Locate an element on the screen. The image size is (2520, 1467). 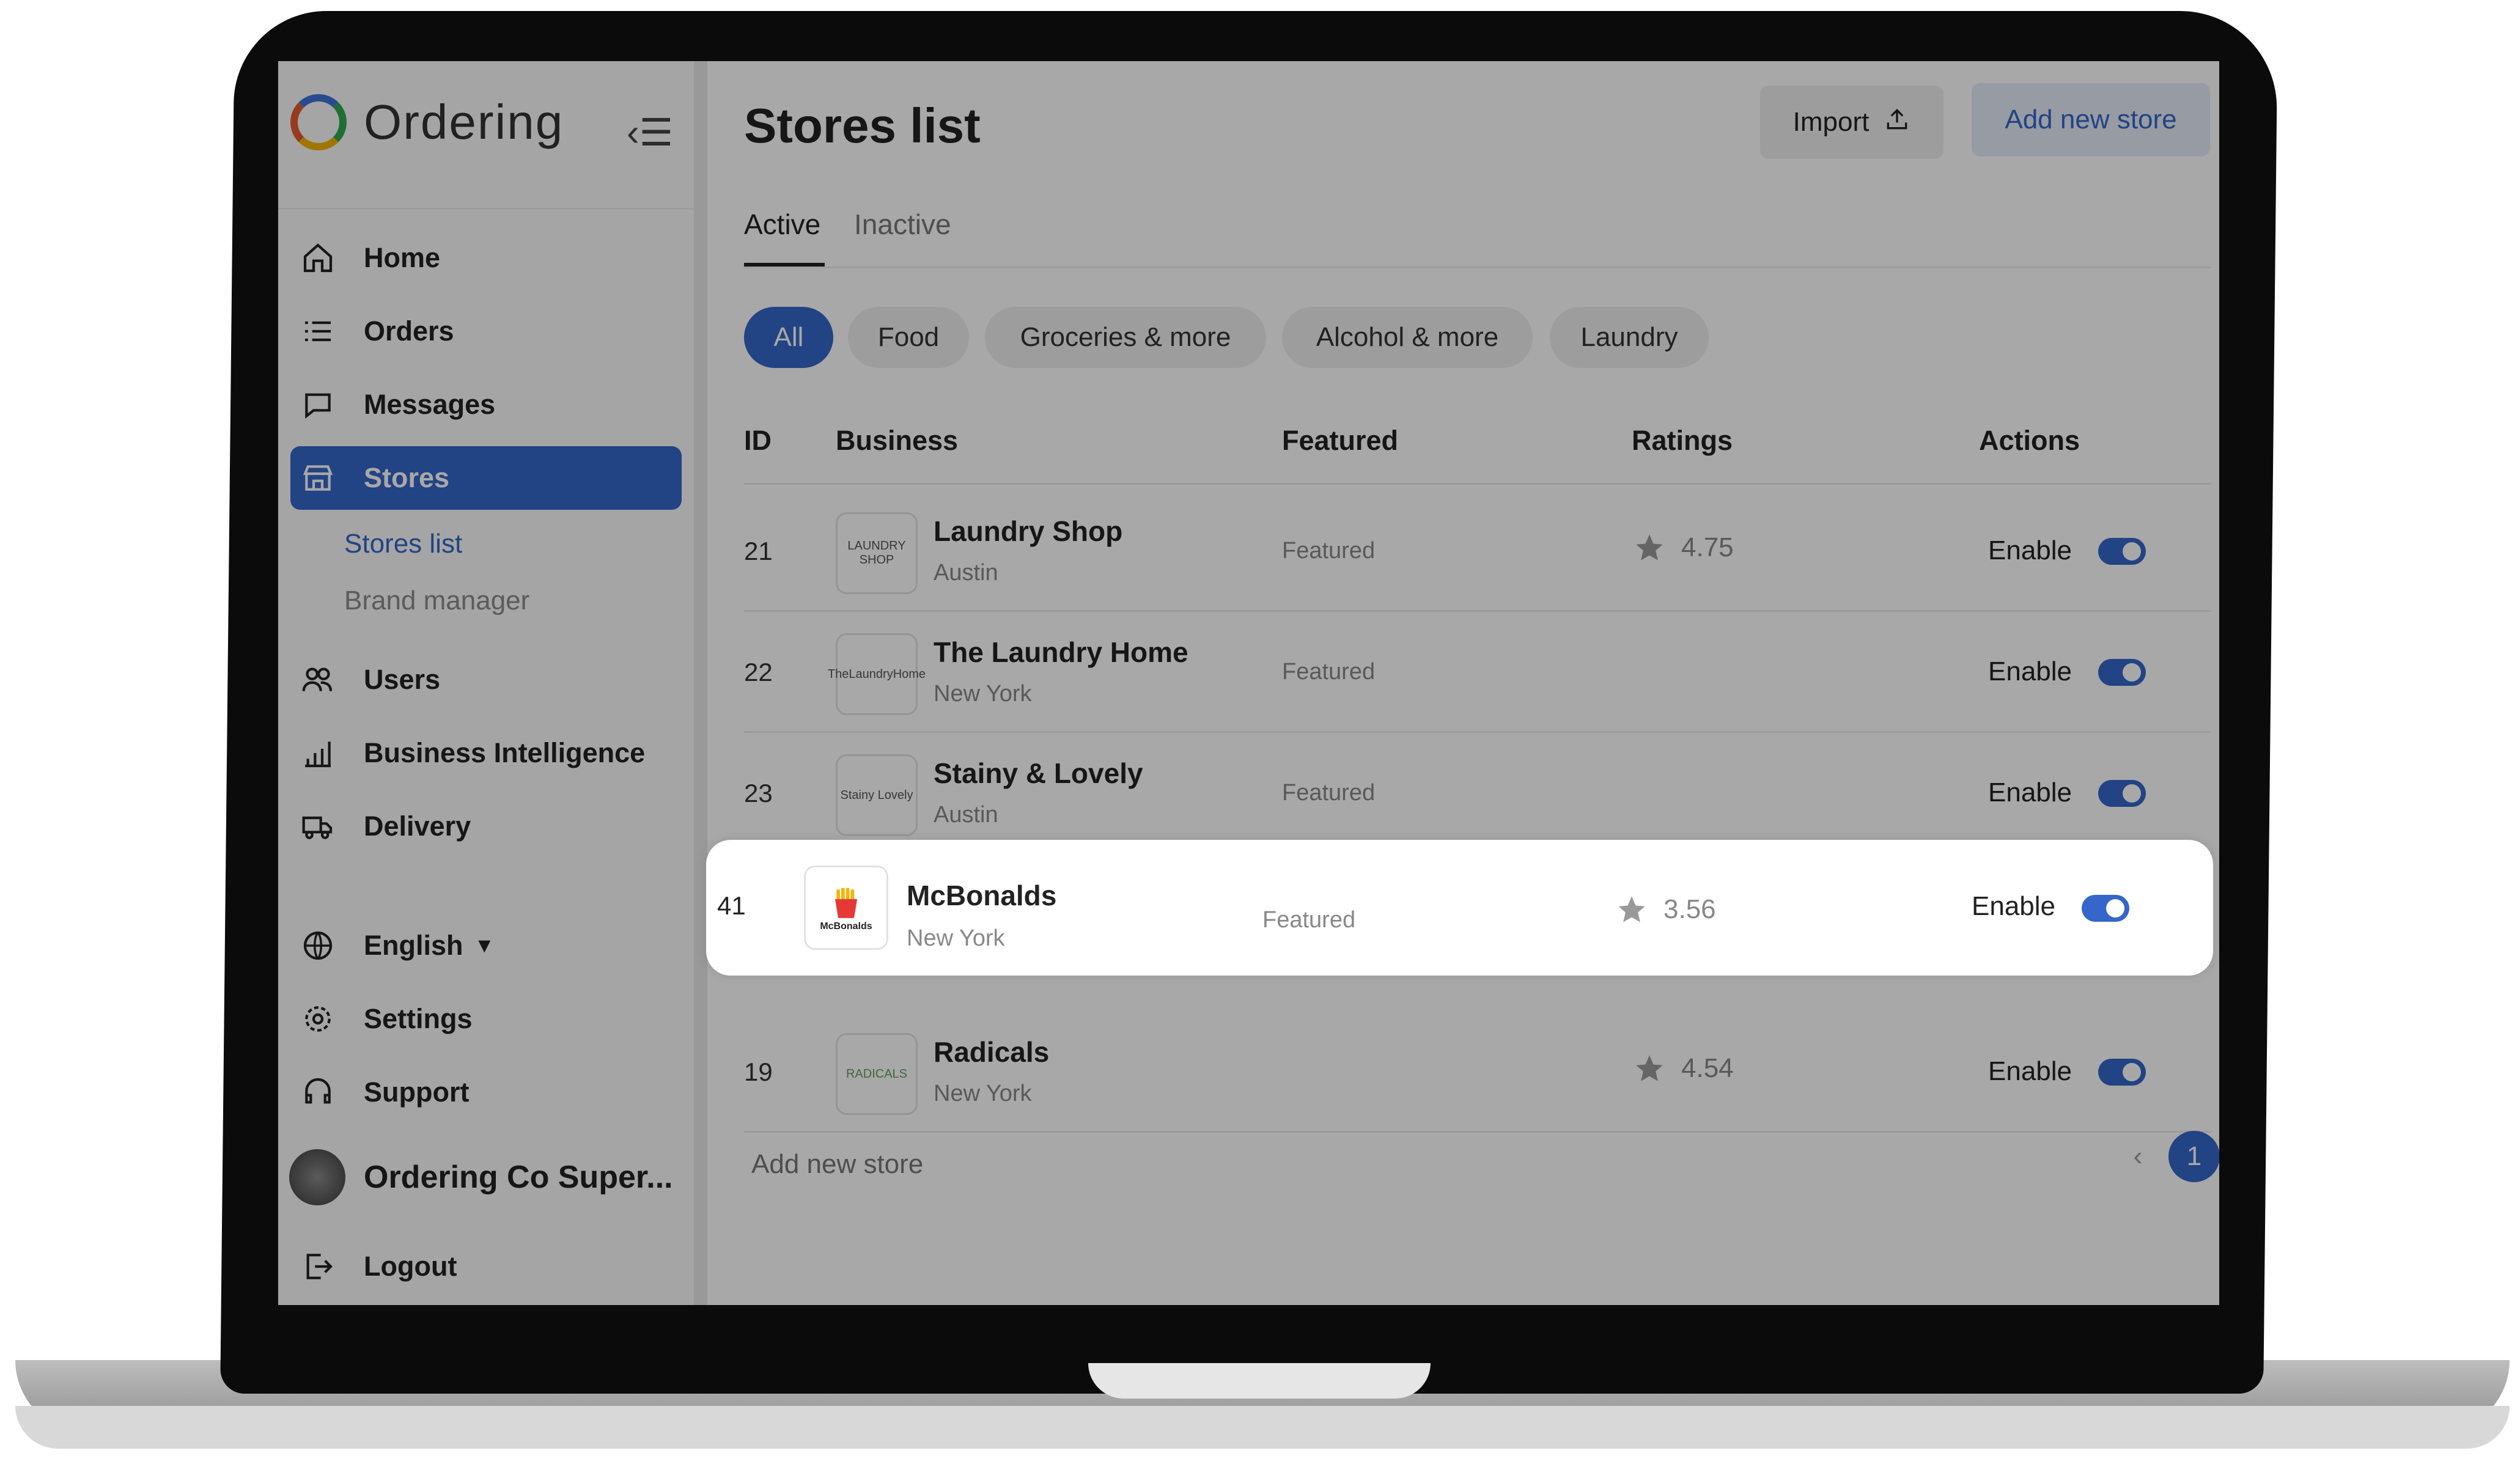
rating-value: 4.54 is located at coordinates (1707, 1068).